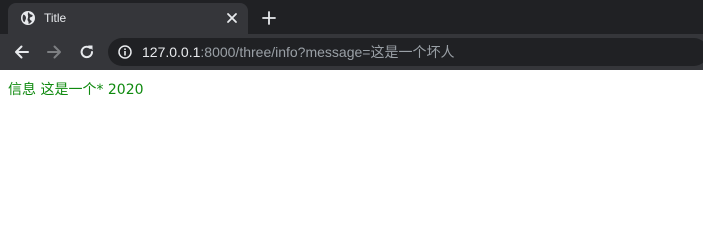  I want to click on url-text: 127.0.0.1:8000/three/info?message=这是一个坏人, so click(298, 52).